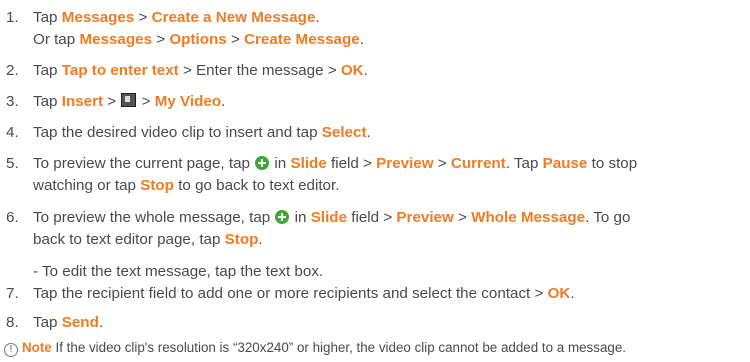  What do you see at coordinates (12, 70) in the screenshot?
I see `step-number: 2.` at bounding box center [12, 70].